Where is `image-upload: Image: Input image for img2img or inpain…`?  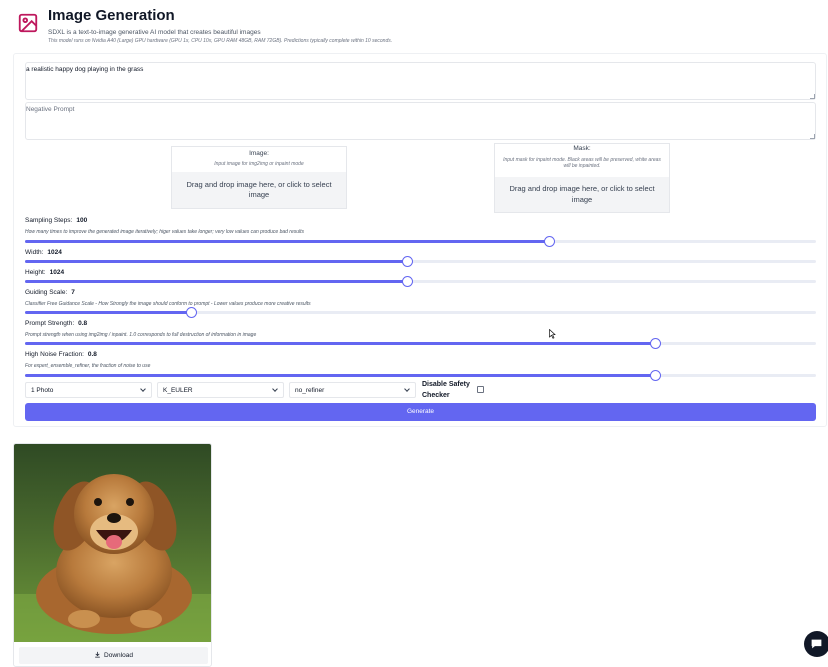
image-upload: Image: Input image for img2img or inpain… is located at coordinates (259, 177).